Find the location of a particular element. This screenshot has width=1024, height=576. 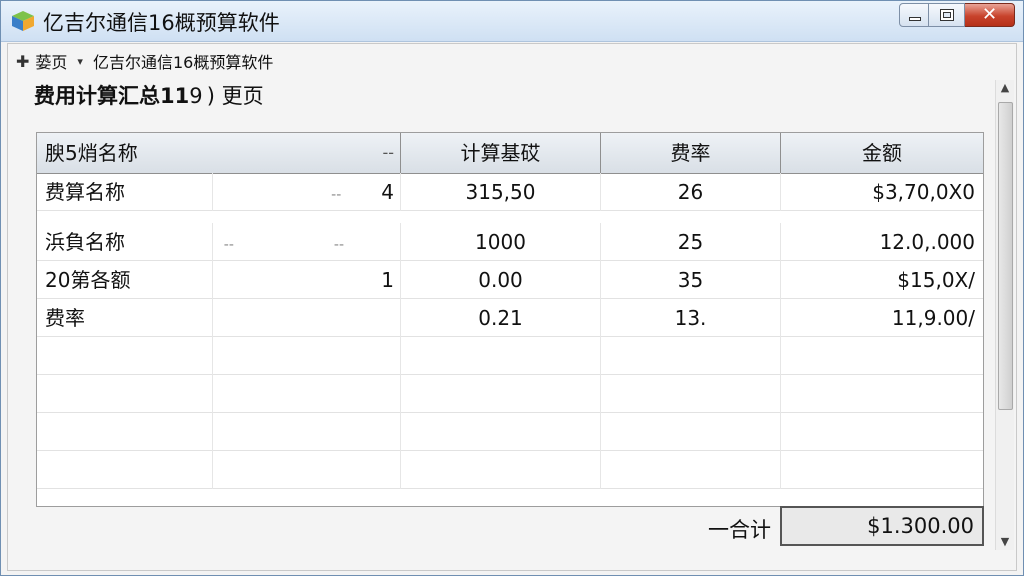

close-icon: ✕ is located at coordinates (989, 14).